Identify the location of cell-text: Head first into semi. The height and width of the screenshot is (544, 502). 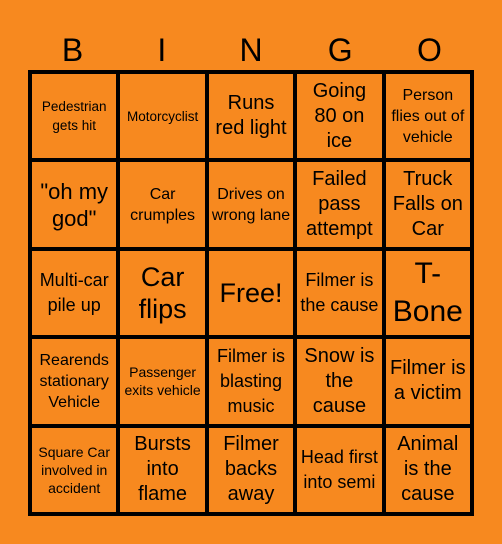
(339, 469).